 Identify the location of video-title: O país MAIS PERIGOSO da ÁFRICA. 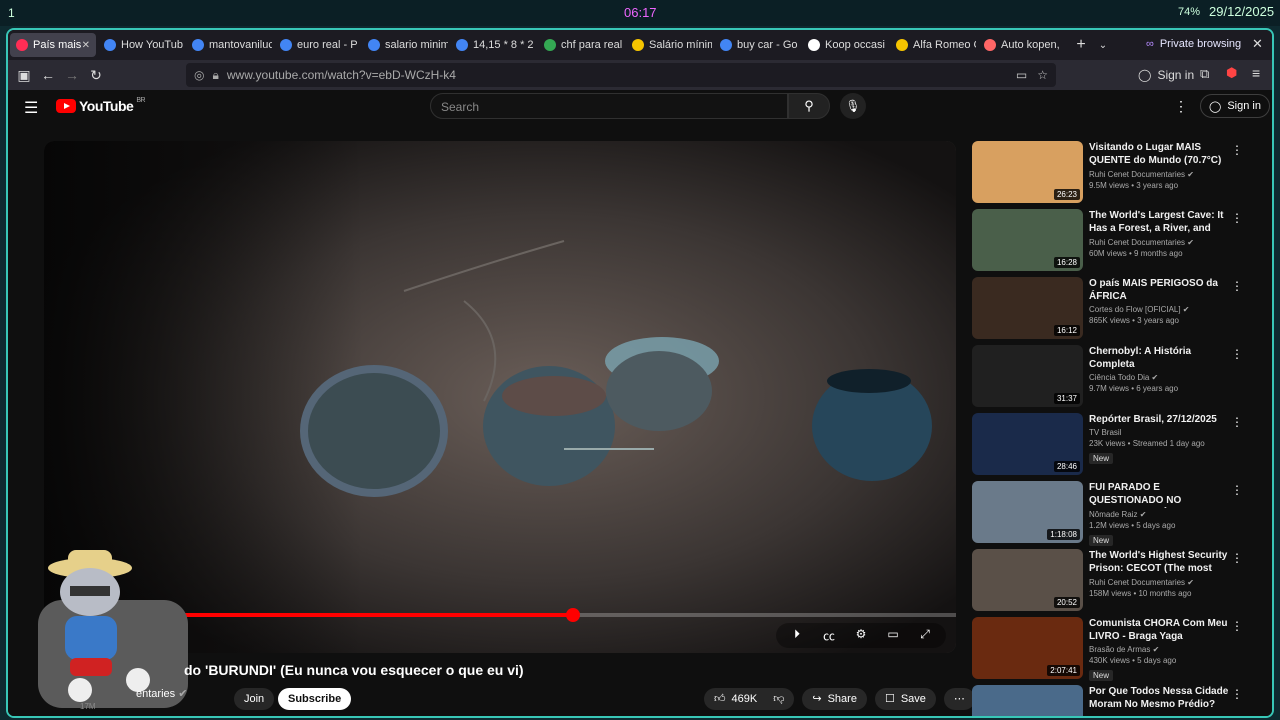
(1159, 290).